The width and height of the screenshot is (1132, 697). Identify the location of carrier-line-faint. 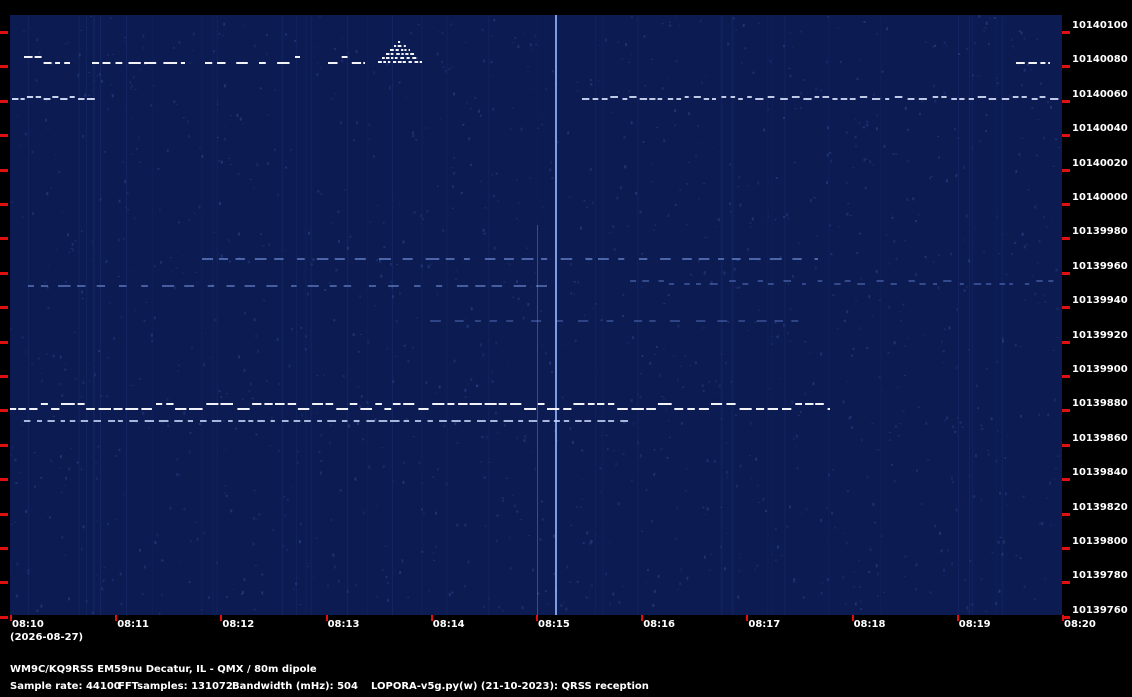
(537, 420).